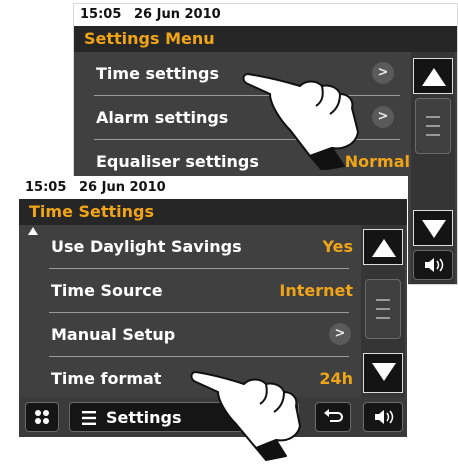  Describe the element at coordinates (340, 334) in the screenshot. I see `chevron-right-icon: >` at that location.